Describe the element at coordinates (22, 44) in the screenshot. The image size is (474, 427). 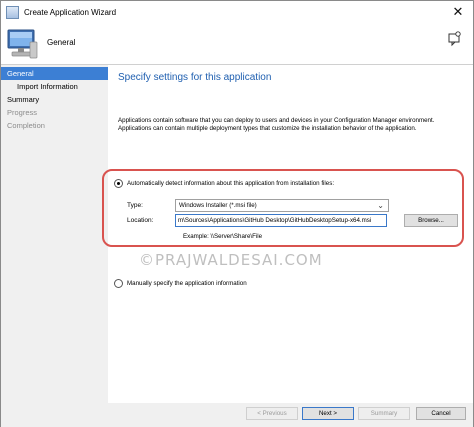
I see `computer-icon` at that location.